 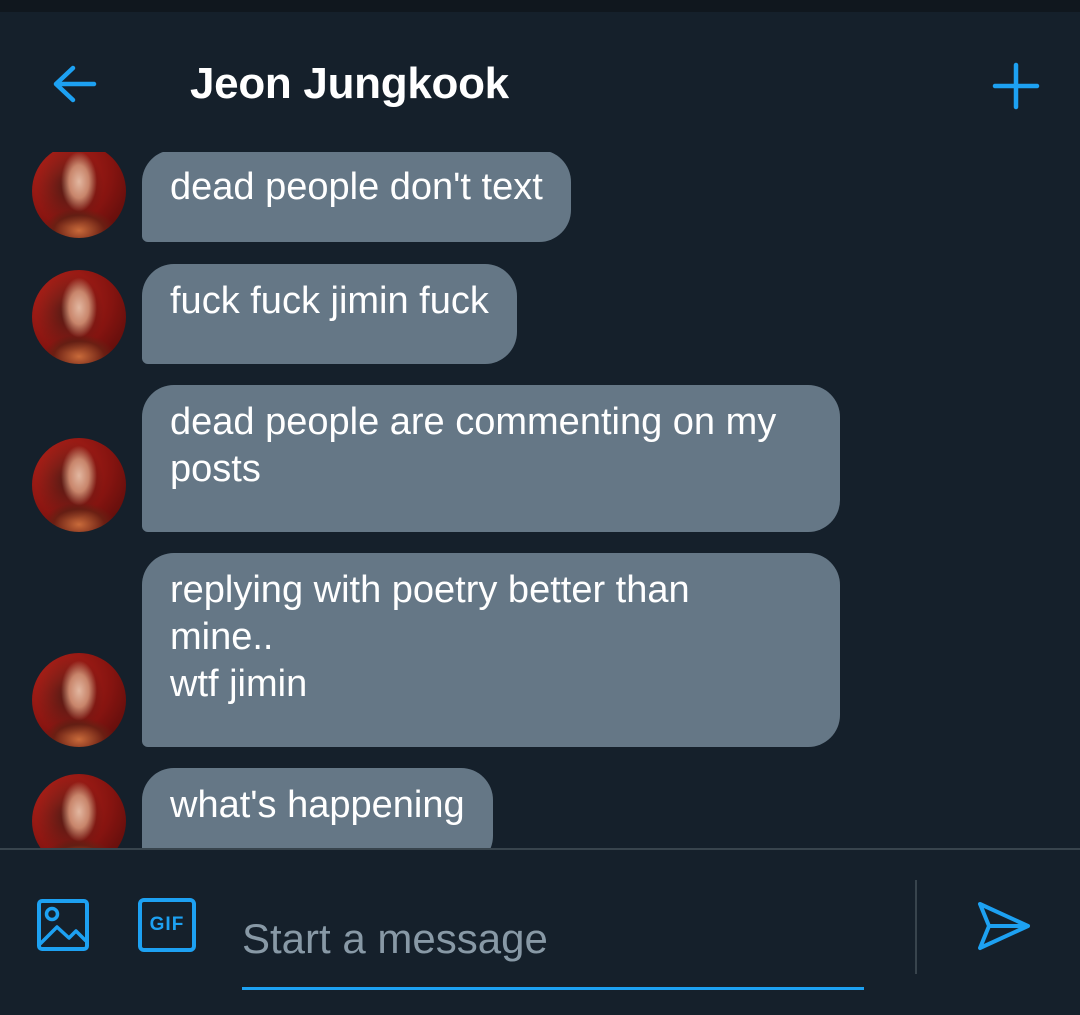 I want to click on send-icon, so click(x=1004, y=926).